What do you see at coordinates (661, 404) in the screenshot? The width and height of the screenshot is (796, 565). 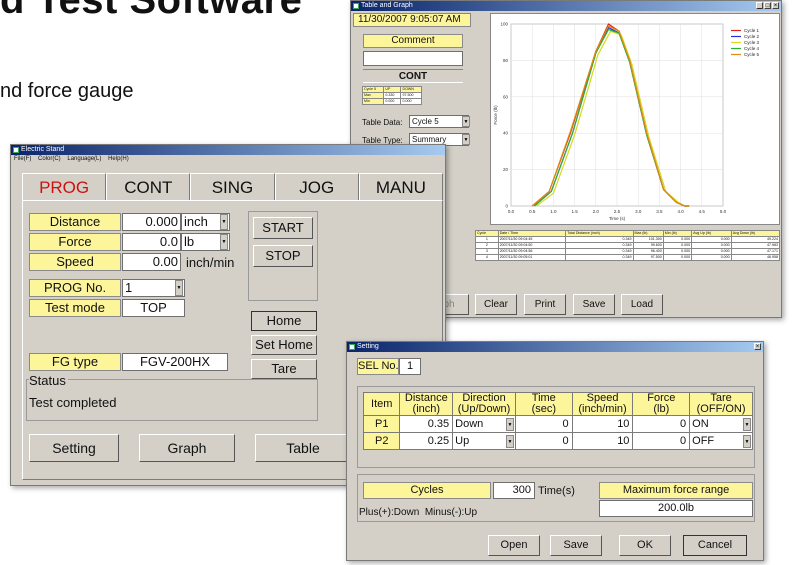 I see `settings-header-cell: Force (lb)` at bounding box center [661, 404].